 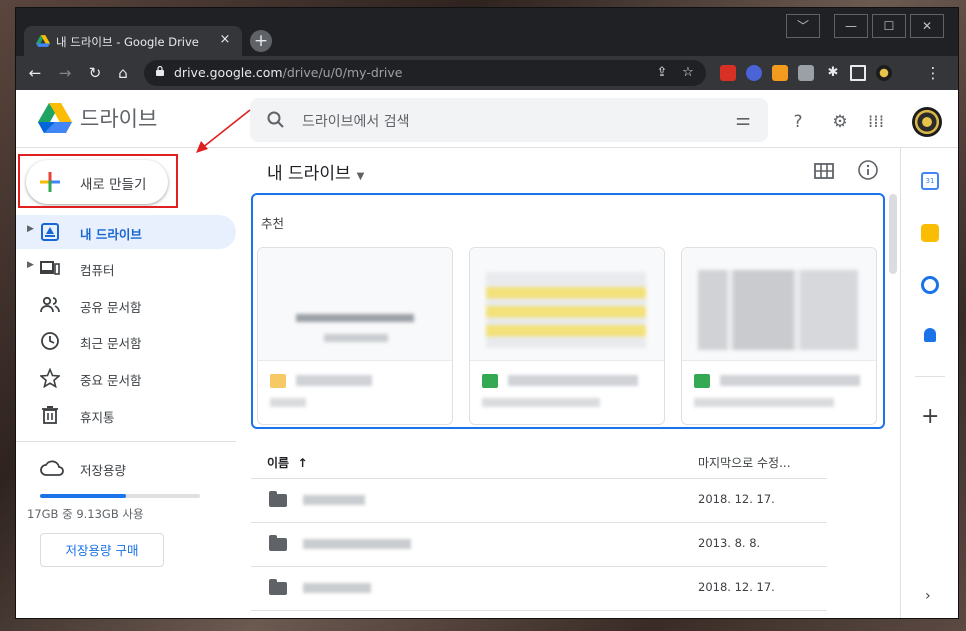 What do you see at coordinates (126, 268) in the screenshot?
I see `sidebar-item-computers: ▶ 컴퓨터` at bounding box center [126, 268].